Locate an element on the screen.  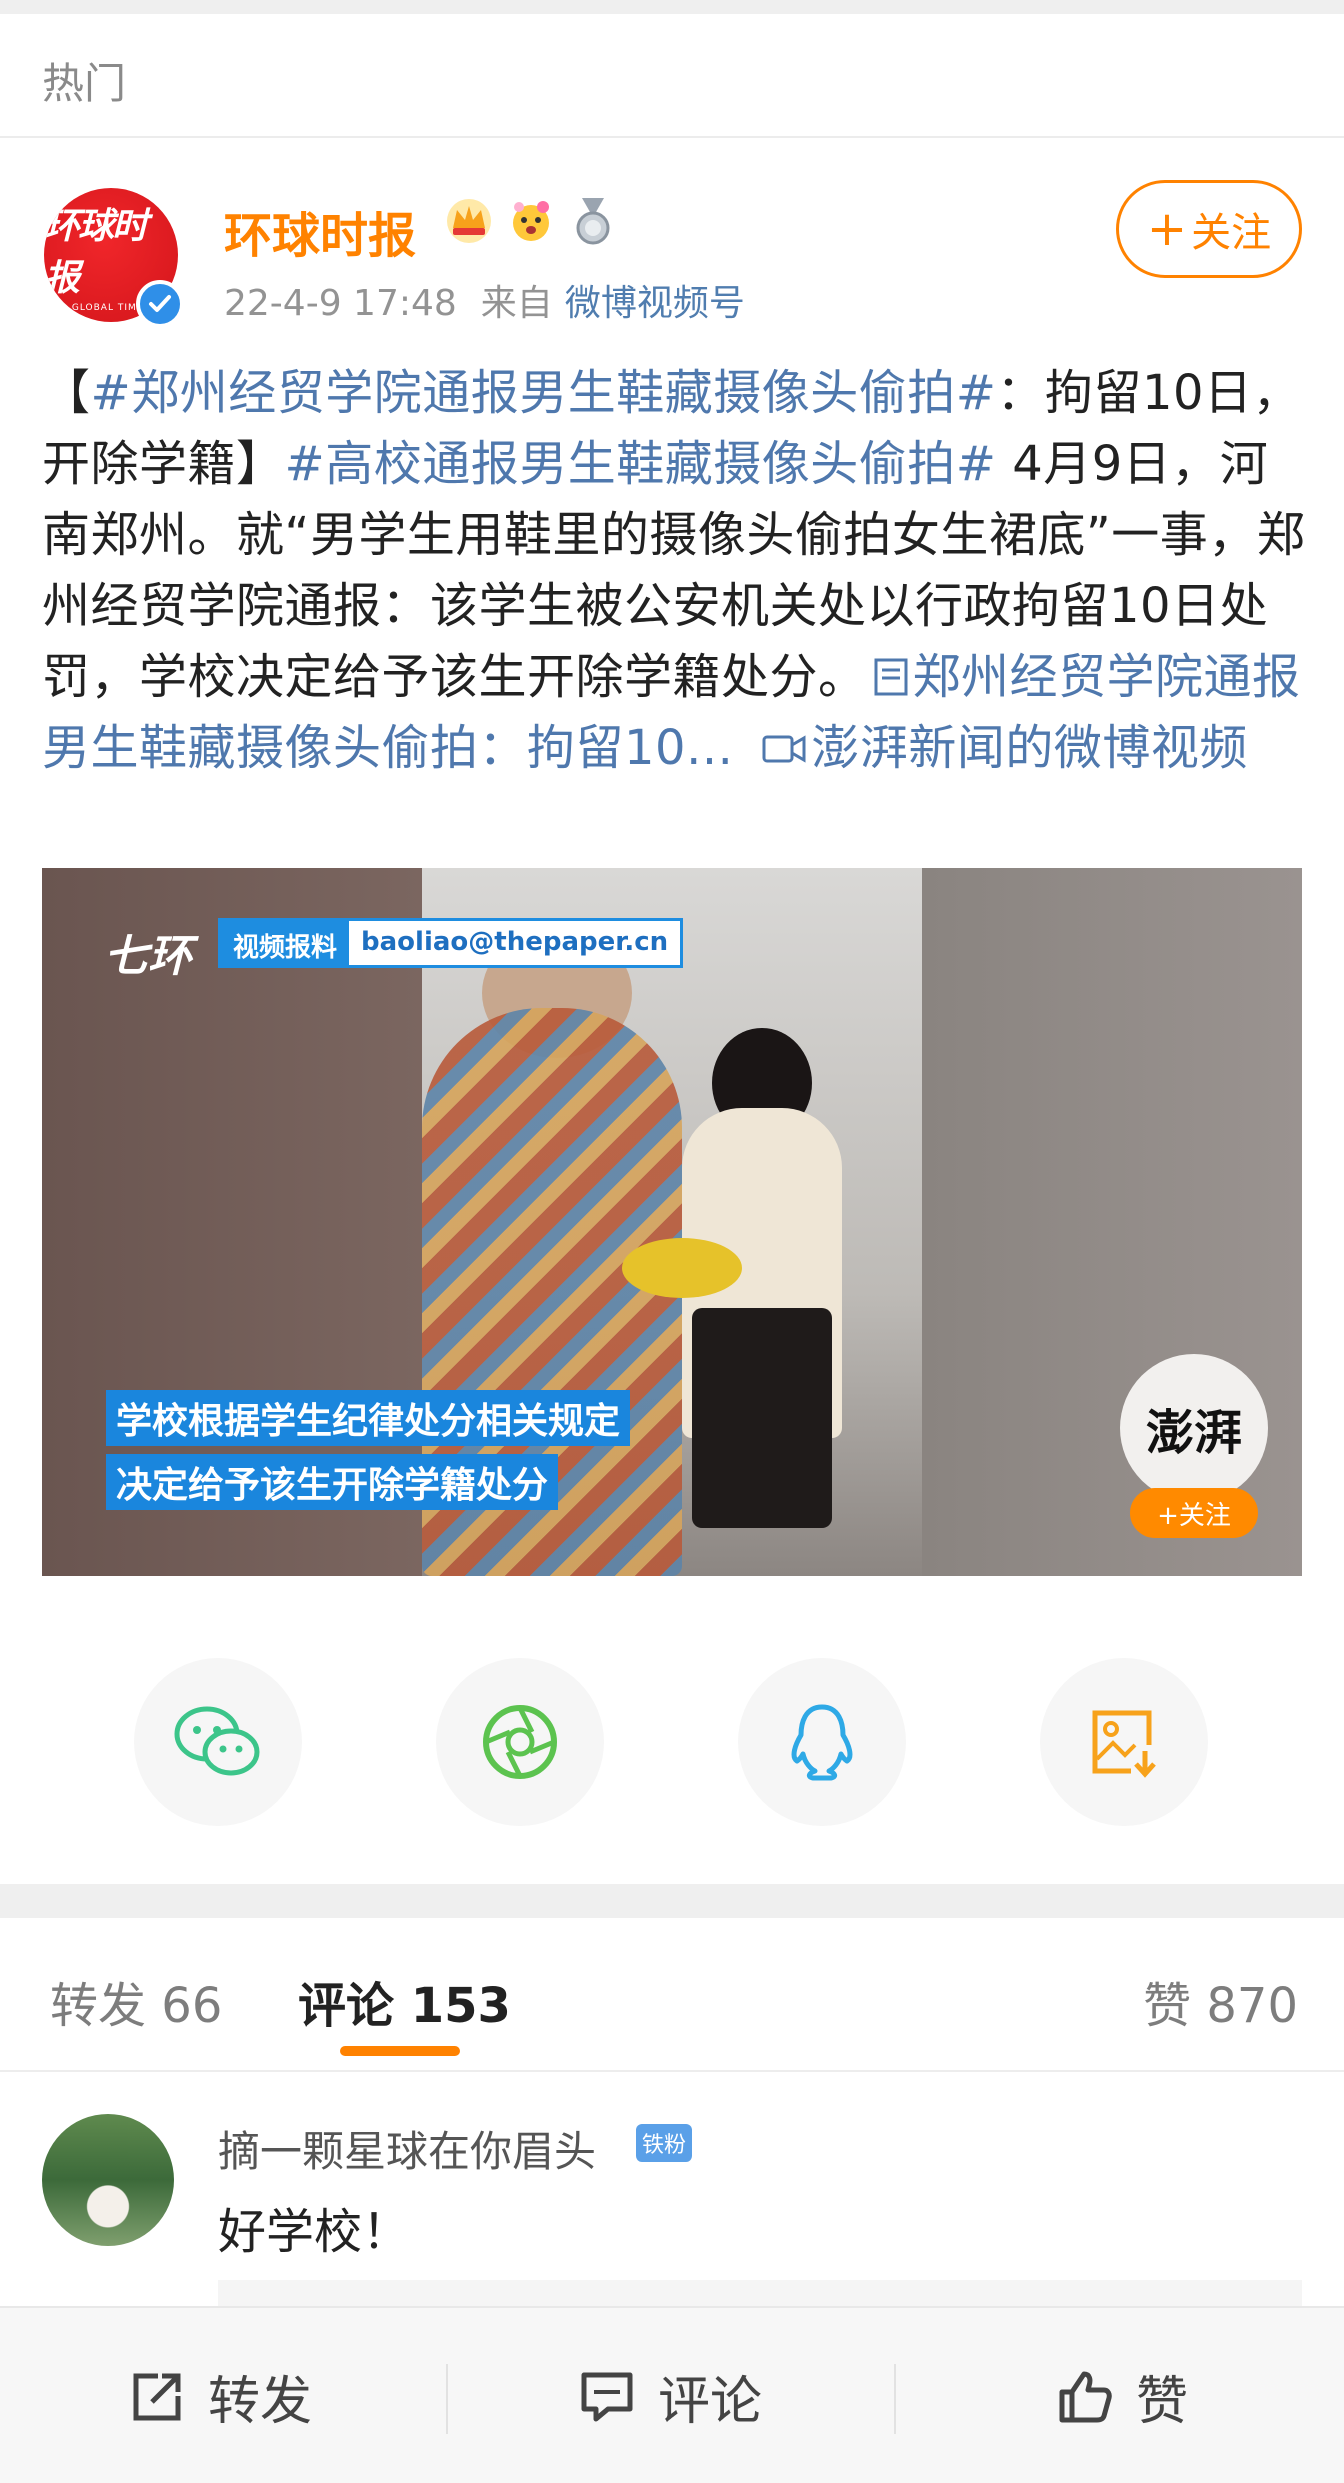
channel-logo: 澎湃 is located at coordinates (1194, 1428).